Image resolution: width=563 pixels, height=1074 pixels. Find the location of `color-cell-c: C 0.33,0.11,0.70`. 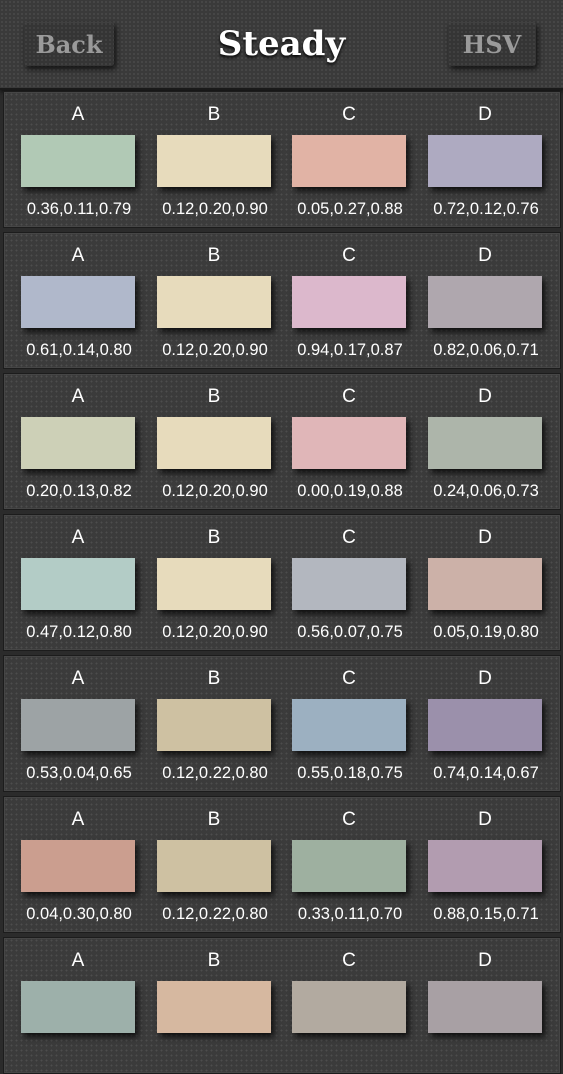

color-cell-c: C 0.33,0.11,0.70 is located at coordinates (360, 864).